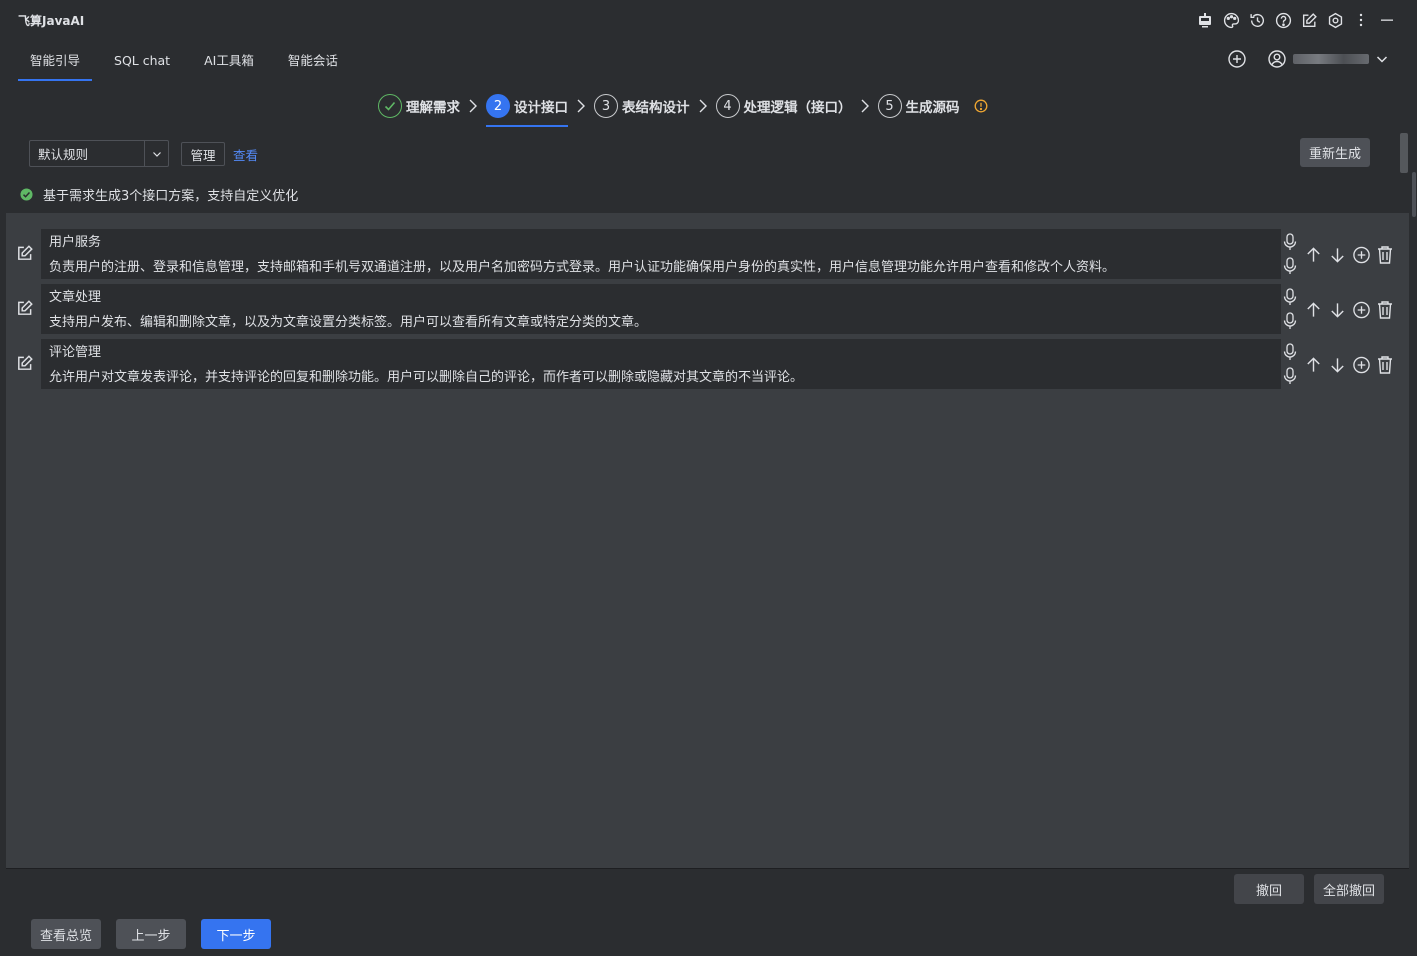  What do you see at coordinates (656, 108) in the screenshot?
I see `step-label: 表结构设计` at bounding box center [656, 108].